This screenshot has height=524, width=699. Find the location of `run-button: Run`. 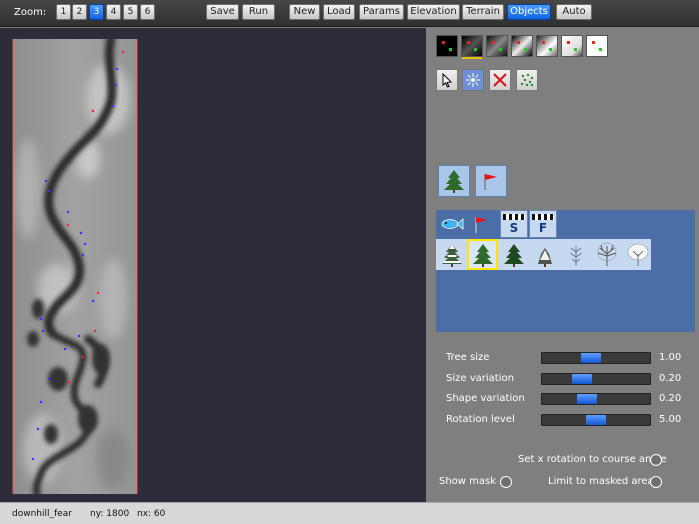

run-button: Run is located at coordinates (258, 12).